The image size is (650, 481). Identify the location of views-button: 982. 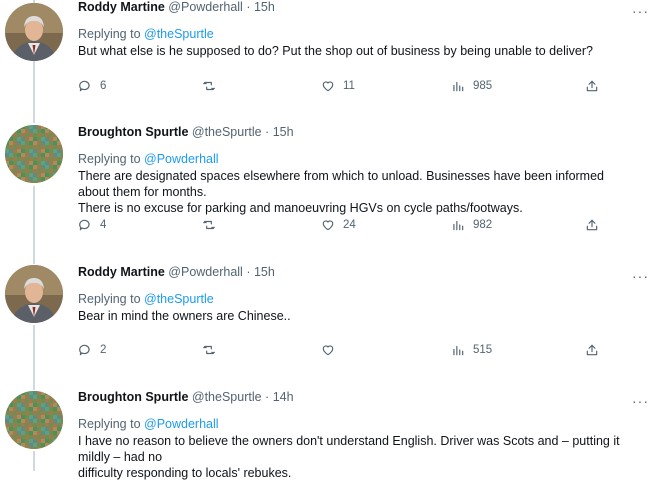
(471, 225).